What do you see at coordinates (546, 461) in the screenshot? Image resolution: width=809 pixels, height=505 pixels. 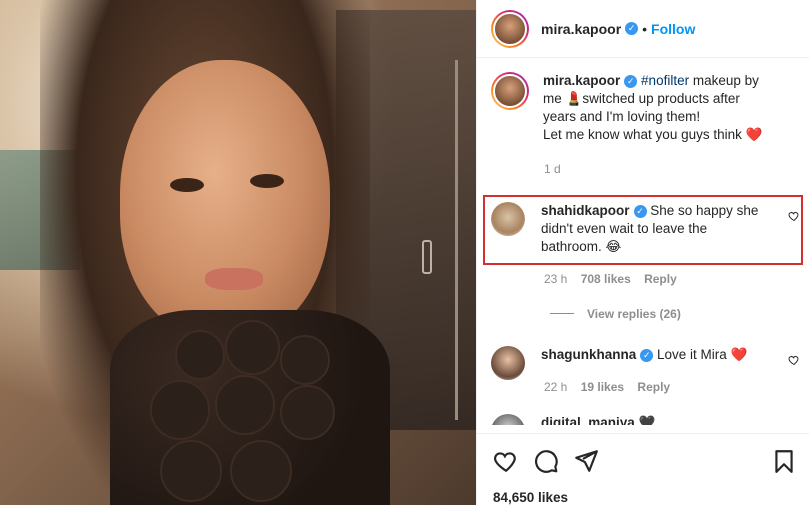 I see `comment-icon` at bounding box center [546, 461].